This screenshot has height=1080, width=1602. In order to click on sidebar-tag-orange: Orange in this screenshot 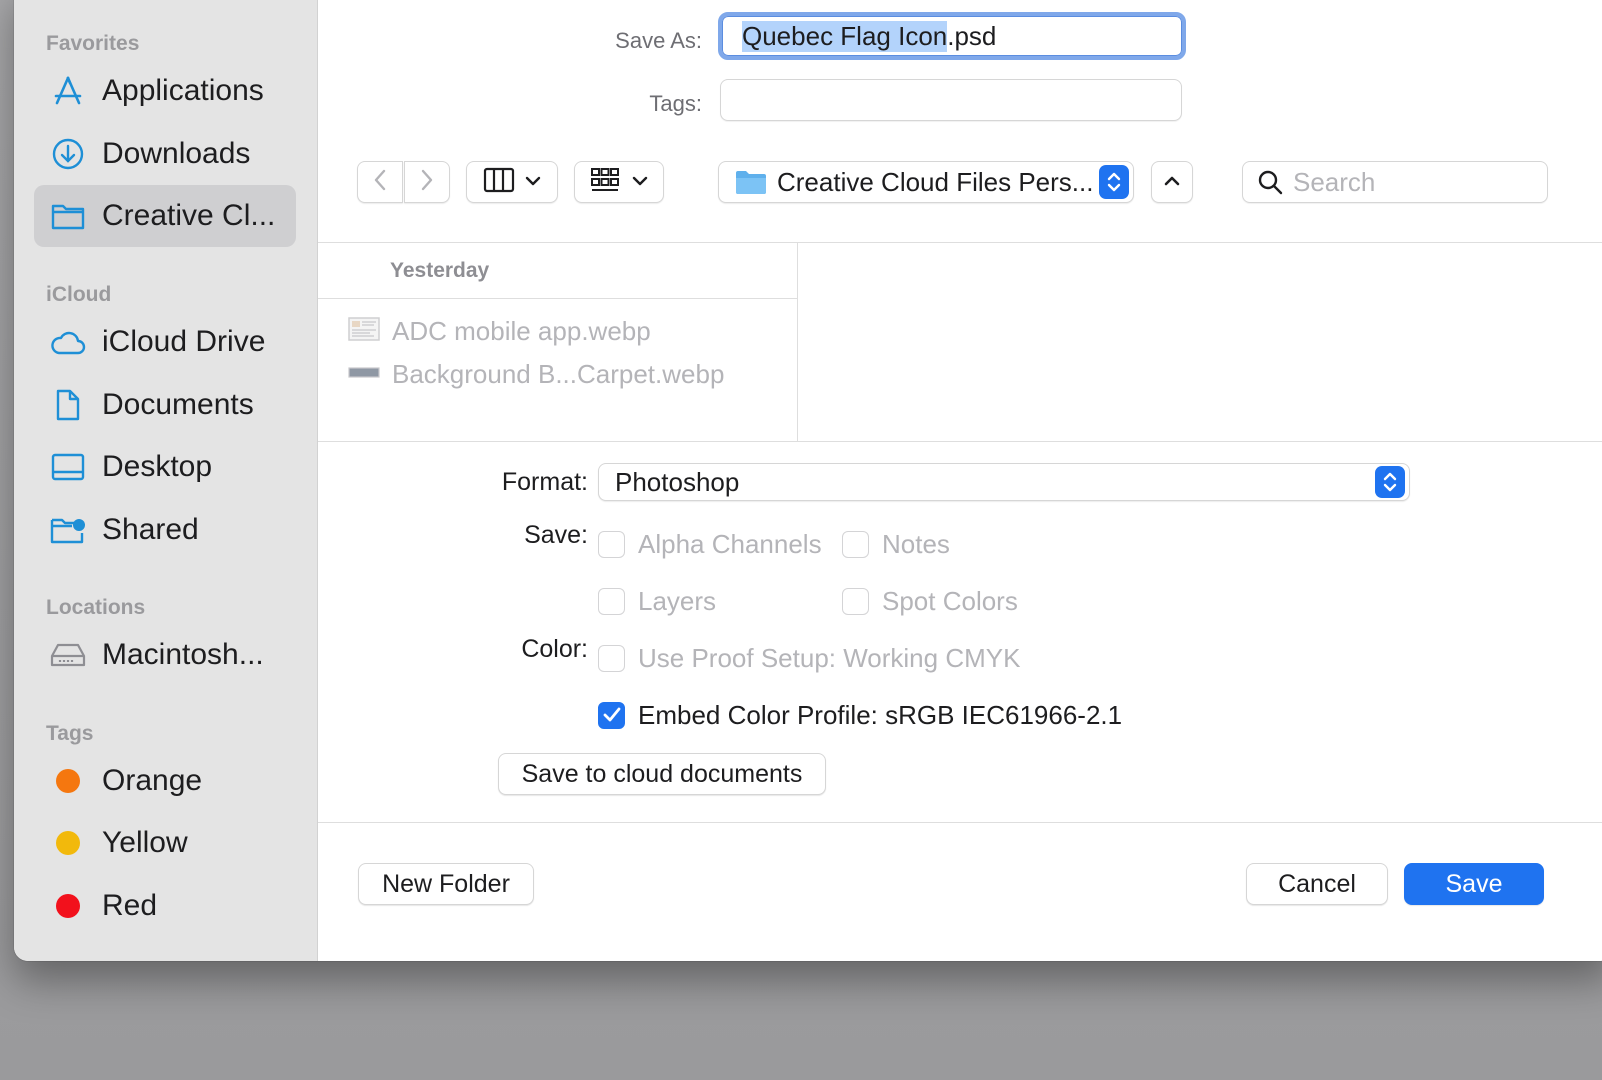, I will do `click(165, 781)`.